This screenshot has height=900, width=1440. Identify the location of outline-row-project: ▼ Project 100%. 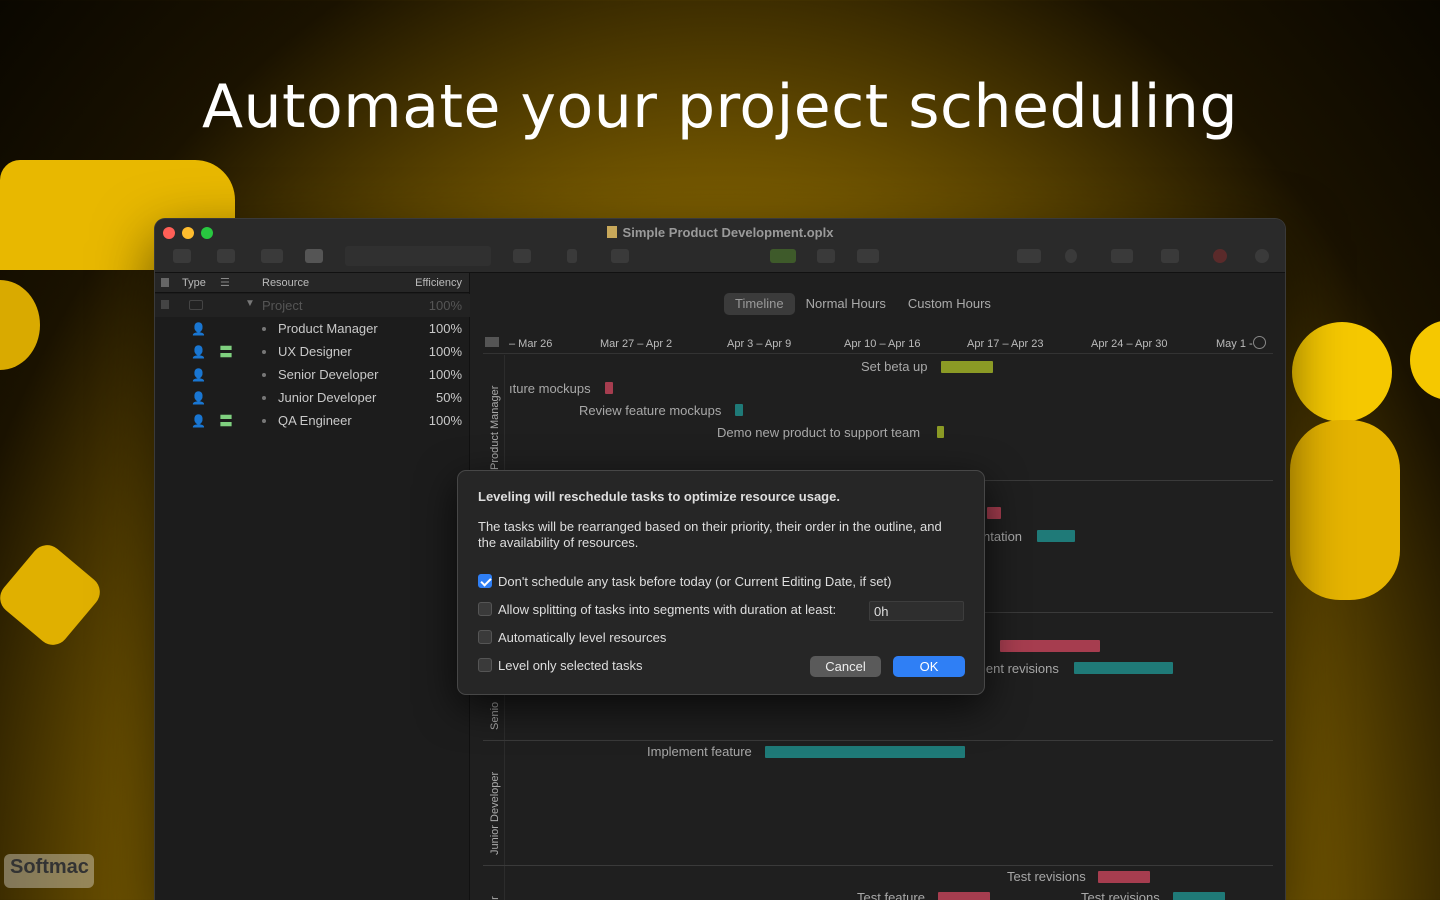
(312, 305).